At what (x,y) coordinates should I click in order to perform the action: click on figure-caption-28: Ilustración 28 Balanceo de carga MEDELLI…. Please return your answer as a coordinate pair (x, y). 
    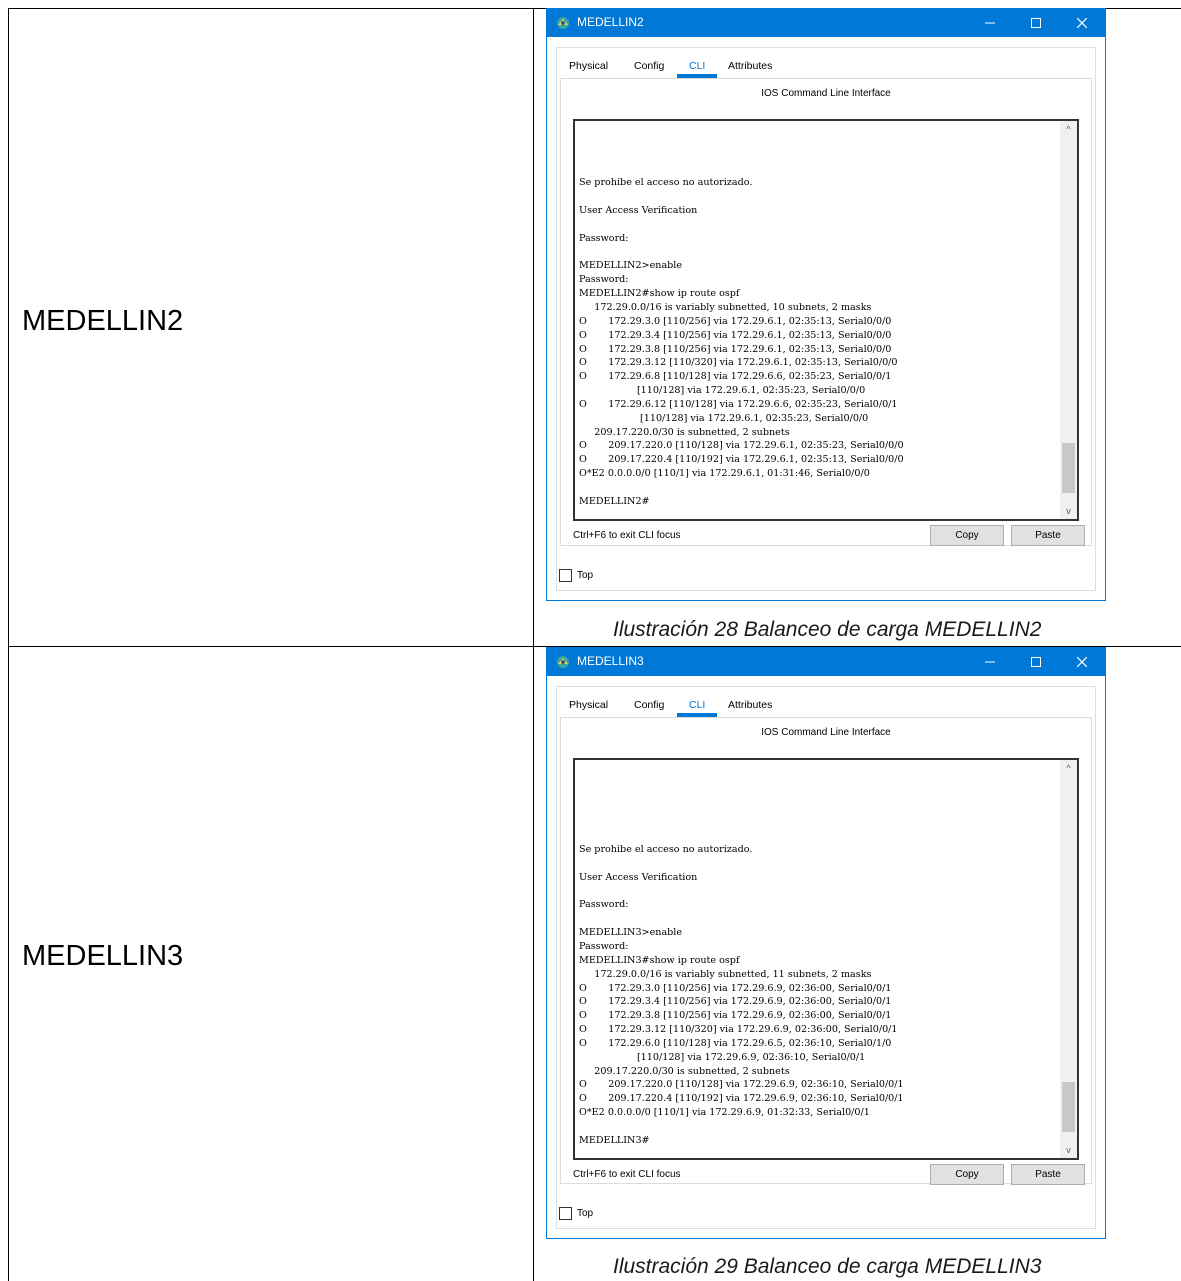
    Looking at the image, I should click on (827, 629).